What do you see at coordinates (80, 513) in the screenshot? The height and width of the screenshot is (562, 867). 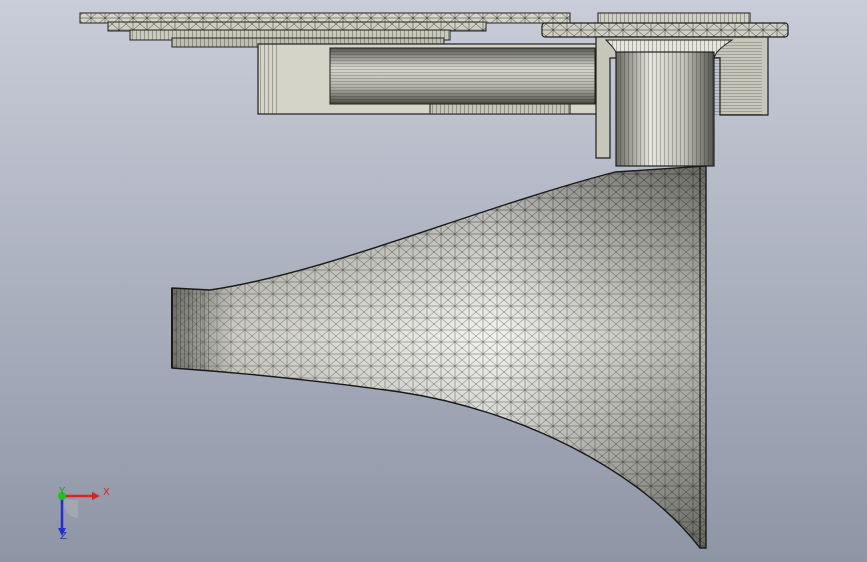 I see `coordinate-triad: X Y Z` at bounding box center [80, 513].